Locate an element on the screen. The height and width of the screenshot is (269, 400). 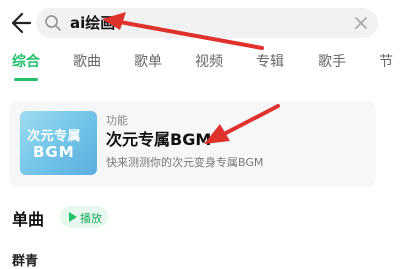
function-thumbnail: 次元专属 BGM is located at coordinates (58, 143).